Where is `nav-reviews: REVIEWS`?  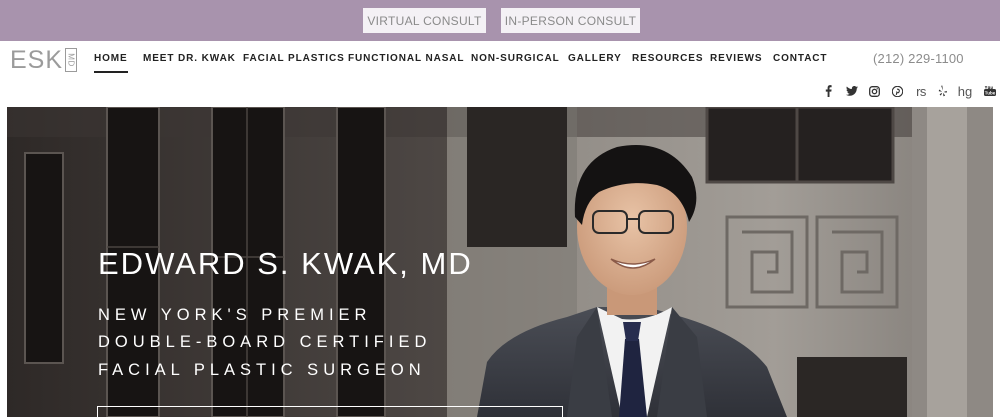 nav-reviews: REVIEWS is located at coordinates (736, 59).